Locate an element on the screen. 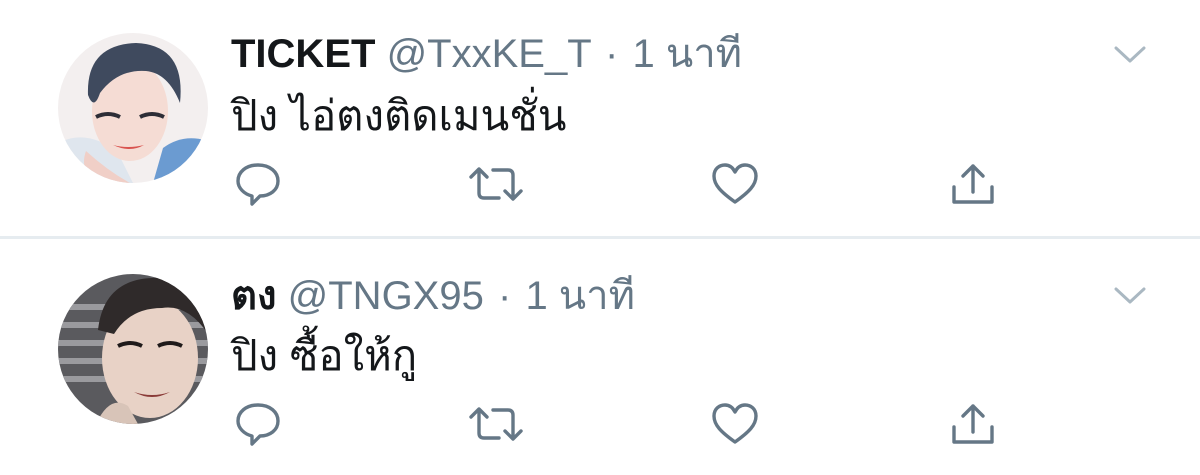 This screenshot has height=475, width=1200. tweet-header: TICKET @TxxKE_T · 1 นาที is located at coordinates (486, 54).